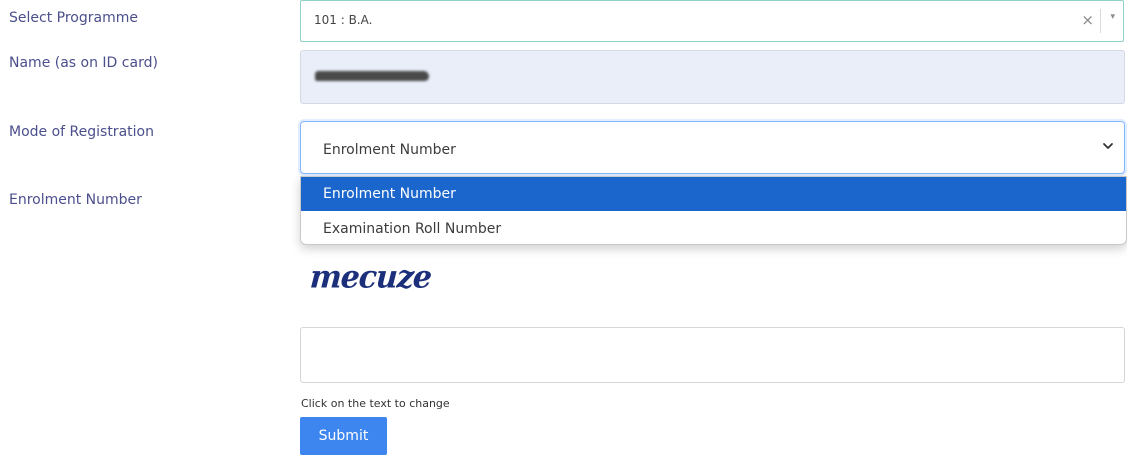 Image resolution: width=1127 pixels, height=455 pixels. What do you see at coordinates (372, 76) in the screenshot?
I see `redacted-name` at bounding box center [372, 76].